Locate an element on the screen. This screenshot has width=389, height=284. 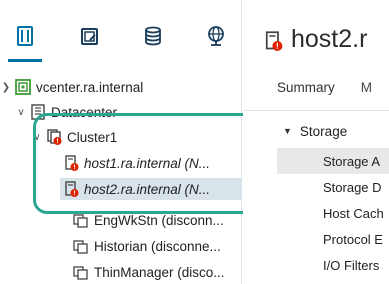
menu-item-storage-devices: Storage D is located at coordinates (333, 187).